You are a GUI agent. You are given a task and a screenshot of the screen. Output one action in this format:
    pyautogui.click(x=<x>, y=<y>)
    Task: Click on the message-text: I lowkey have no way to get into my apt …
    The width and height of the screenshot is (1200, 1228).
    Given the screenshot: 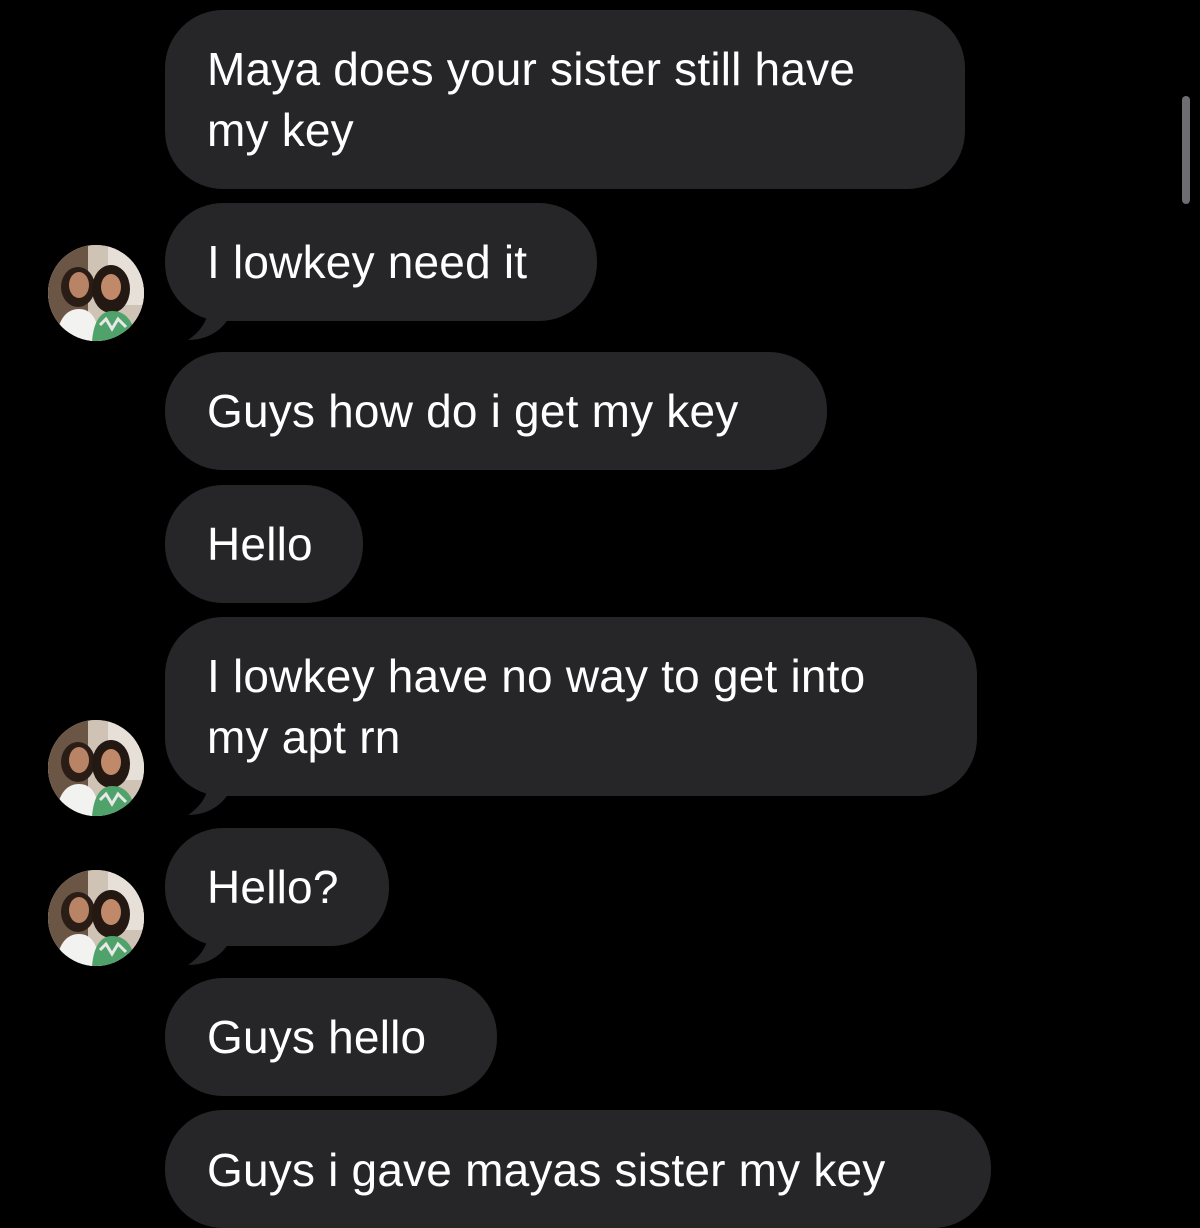 What is the action you would take?
    pyautogui.click(x=536, y=706)
    